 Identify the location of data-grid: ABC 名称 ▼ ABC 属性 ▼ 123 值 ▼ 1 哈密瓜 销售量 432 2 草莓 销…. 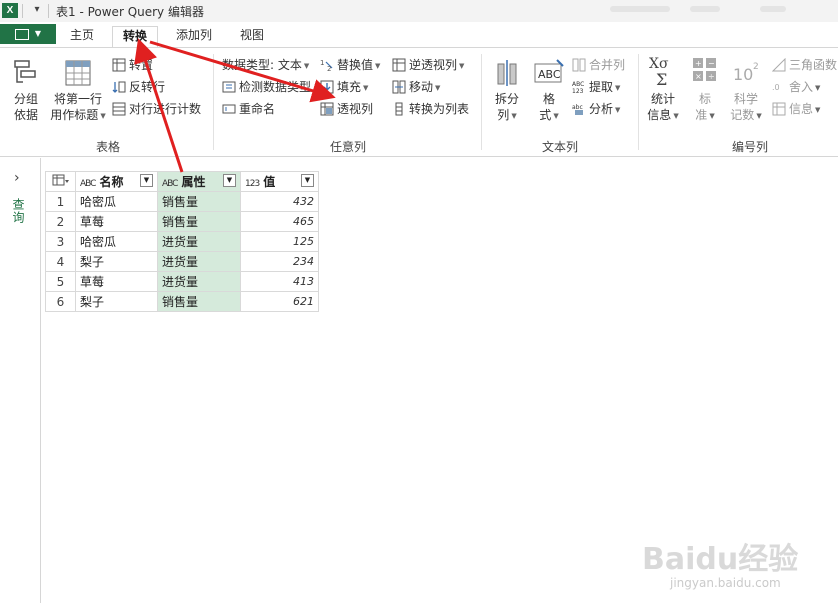
(182, 241).